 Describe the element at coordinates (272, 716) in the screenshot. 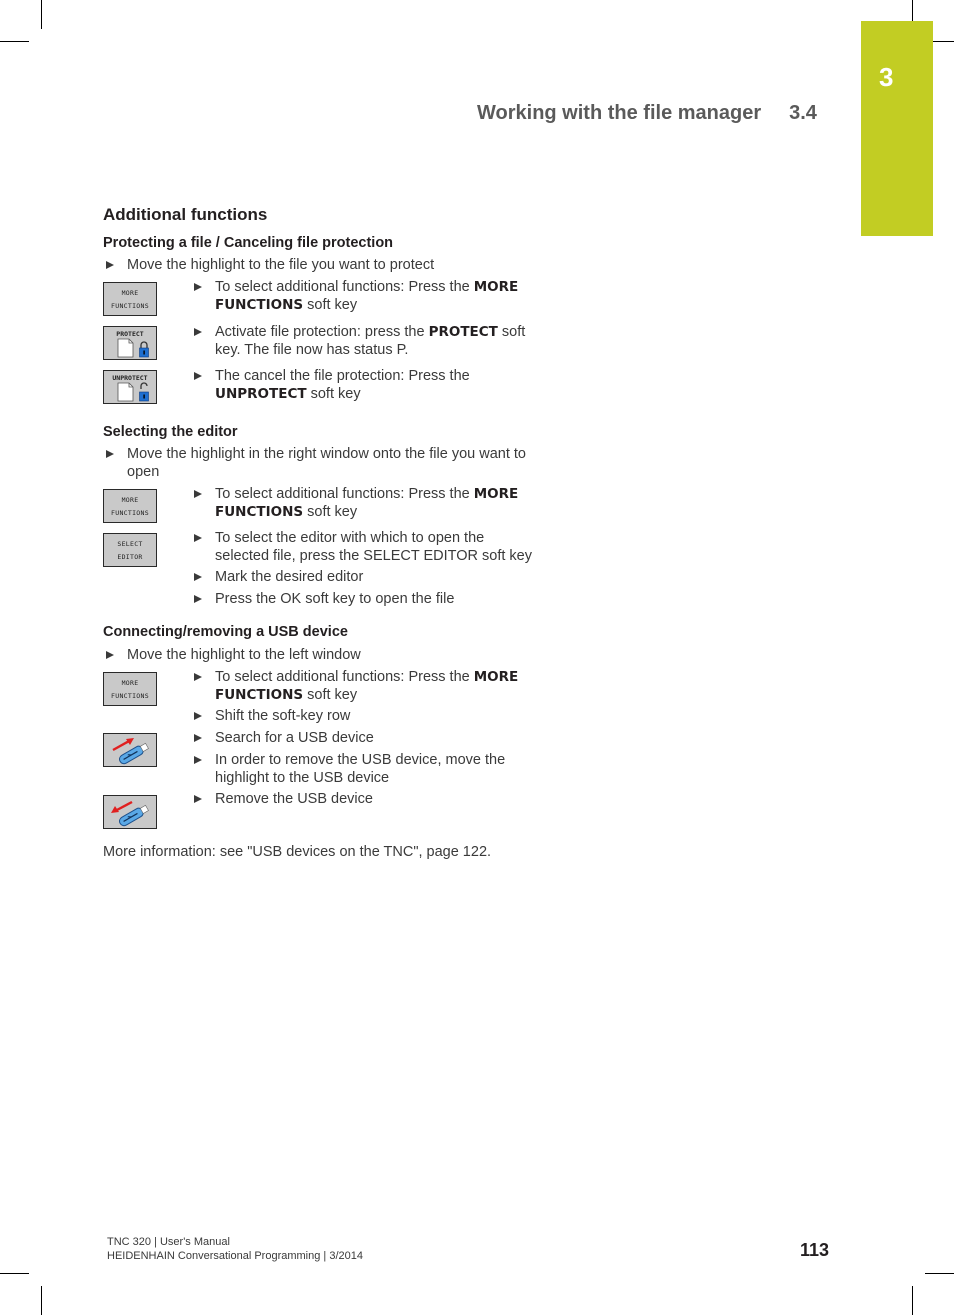

I see `step-item: Shift the soft-key row` at that location.